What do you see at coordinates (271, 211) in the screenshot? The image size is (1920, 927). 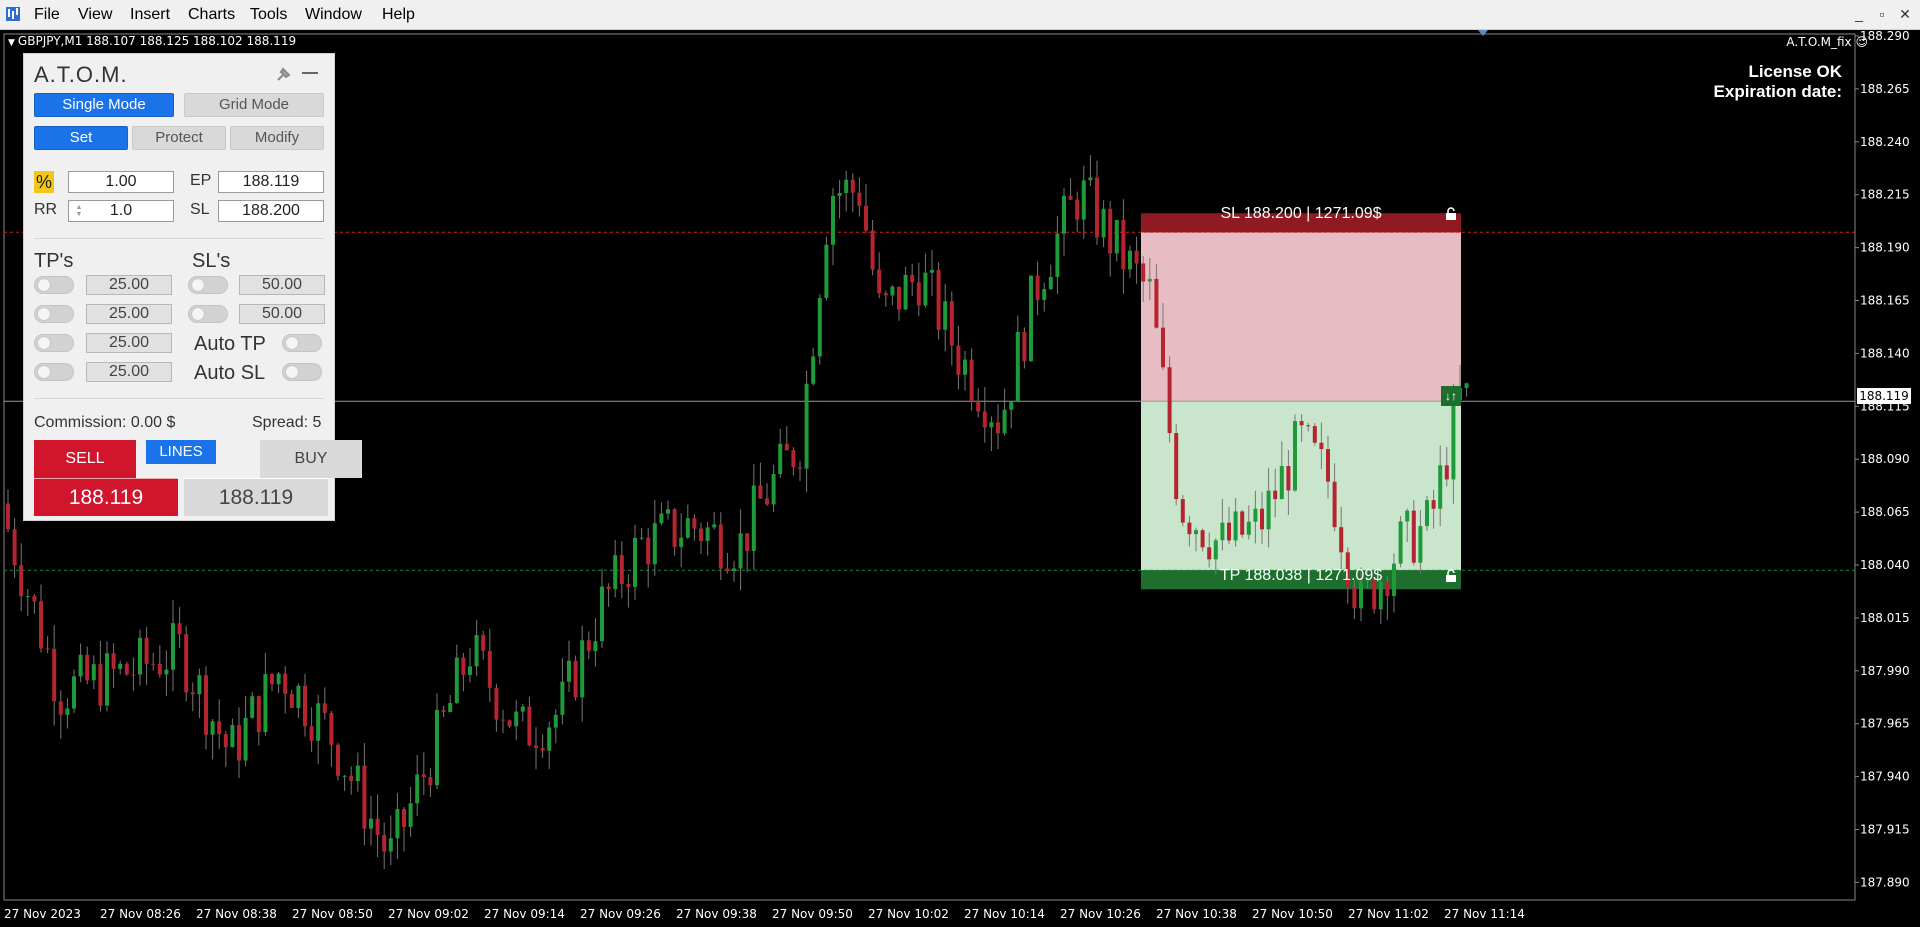 I see `sl-input: 188.200` at bounding box center [271, 211].